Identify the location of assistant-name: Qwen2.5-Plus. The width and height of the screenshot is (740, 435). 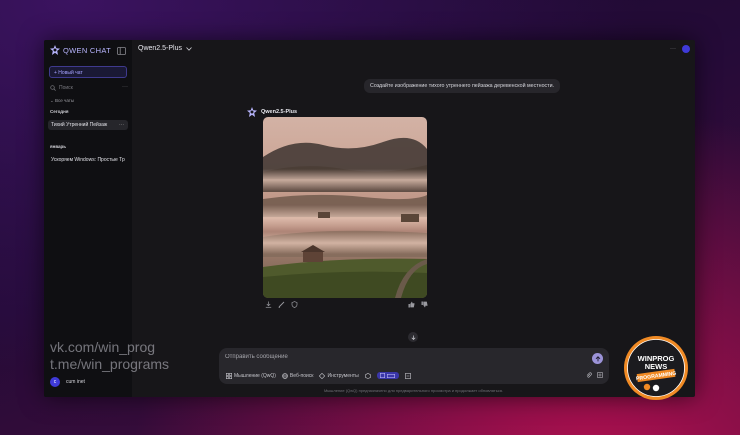
(279, 112).